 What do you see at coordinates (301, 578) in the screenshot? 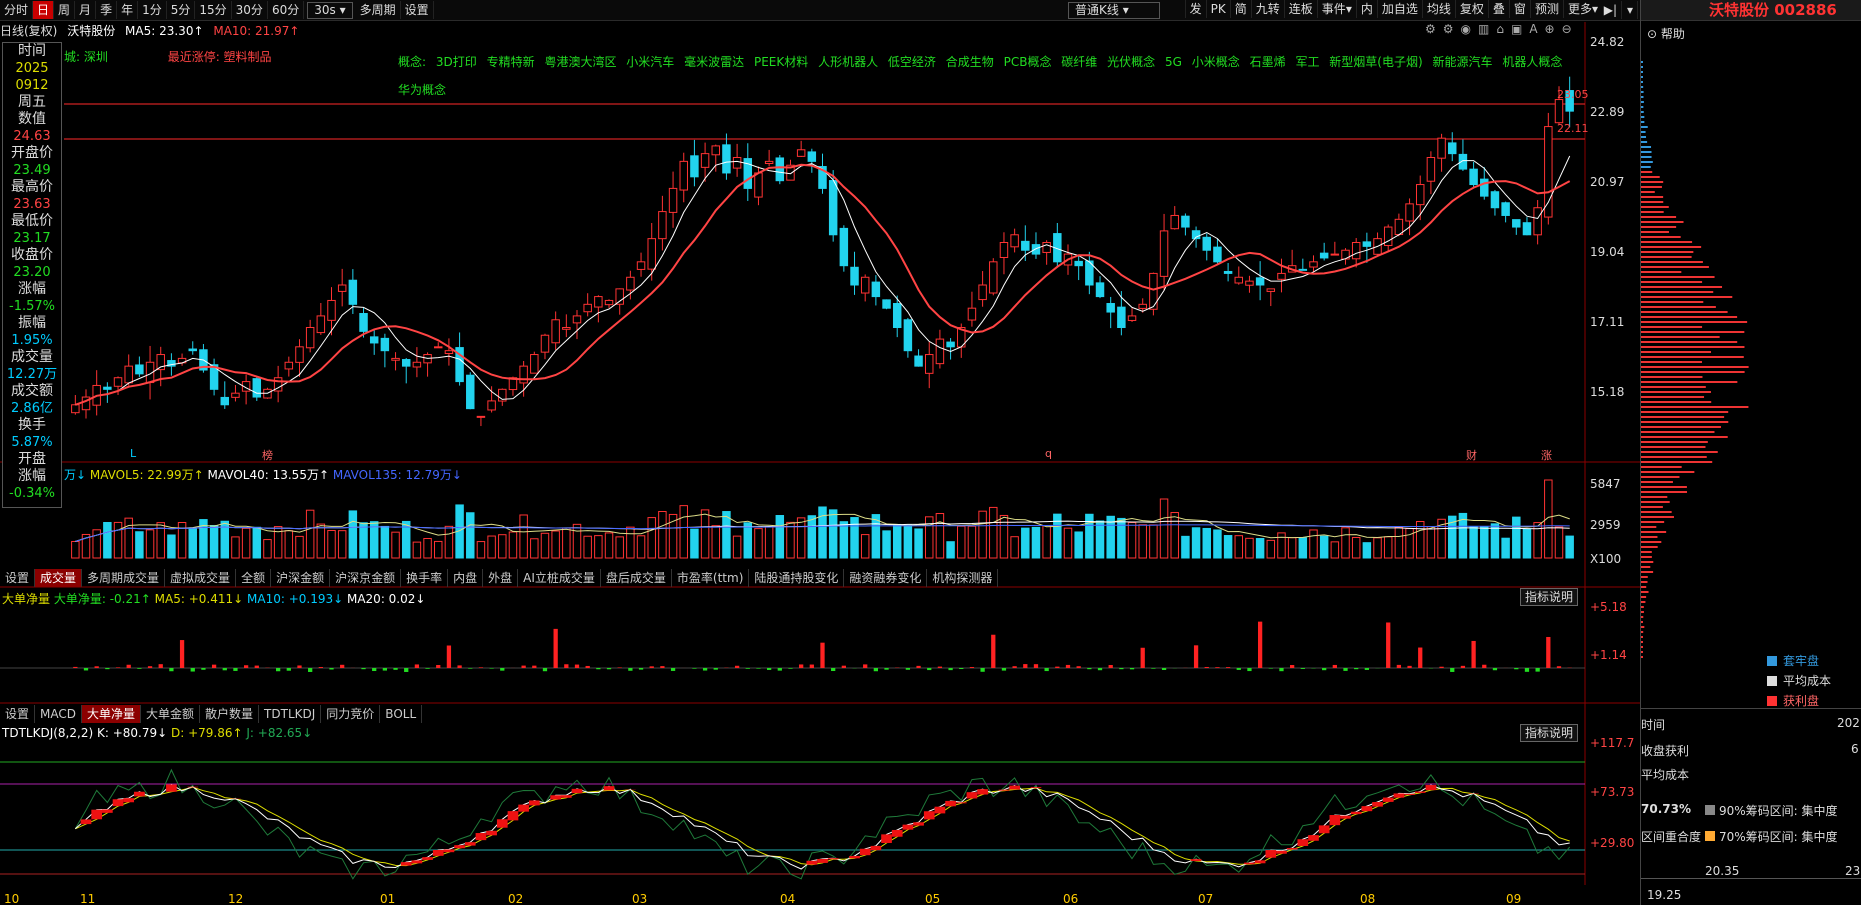
I see `vol-tab: 沪深金额` at bounding box center [301, 578].